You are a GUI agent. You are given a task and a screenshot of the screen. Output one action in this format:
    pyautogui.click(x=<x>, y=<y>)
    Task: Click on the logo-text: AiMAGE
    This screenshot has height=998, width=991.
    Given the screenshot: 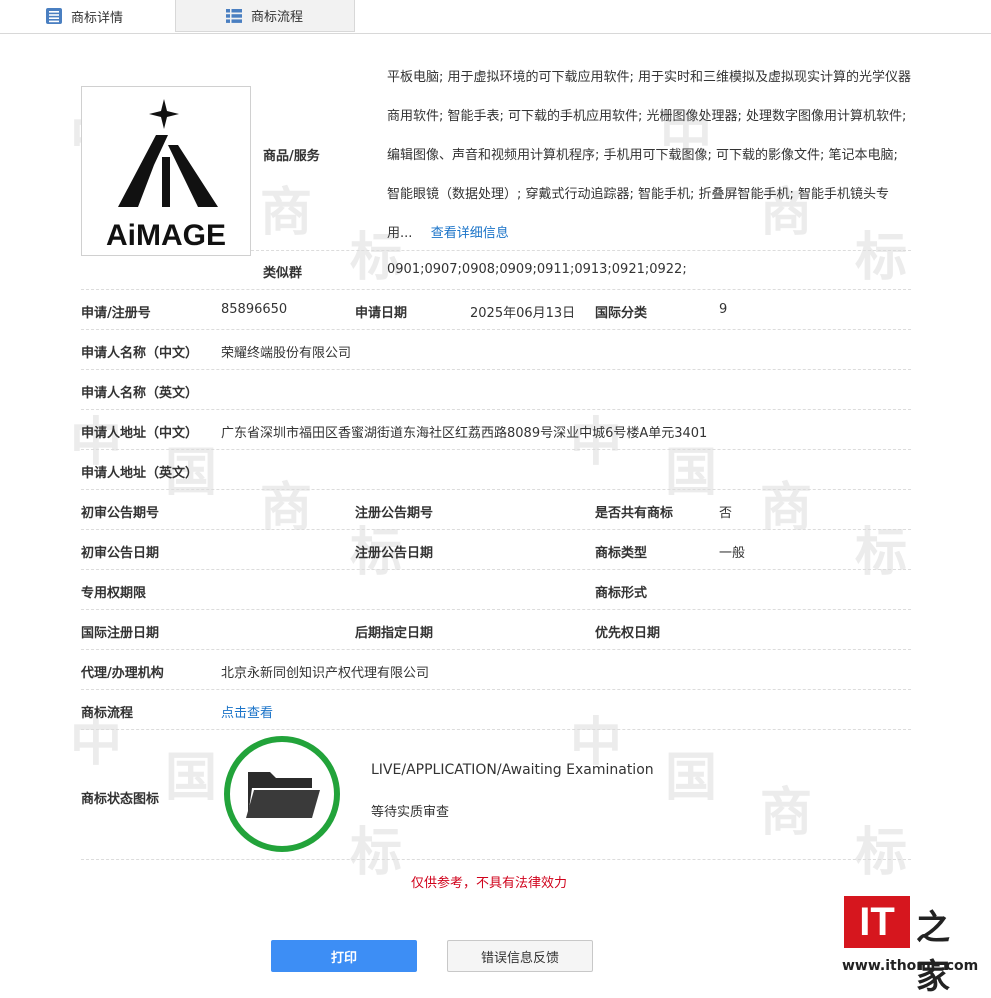 What is the action you would take?
    pyautogui.click(x=166, y=235)
    